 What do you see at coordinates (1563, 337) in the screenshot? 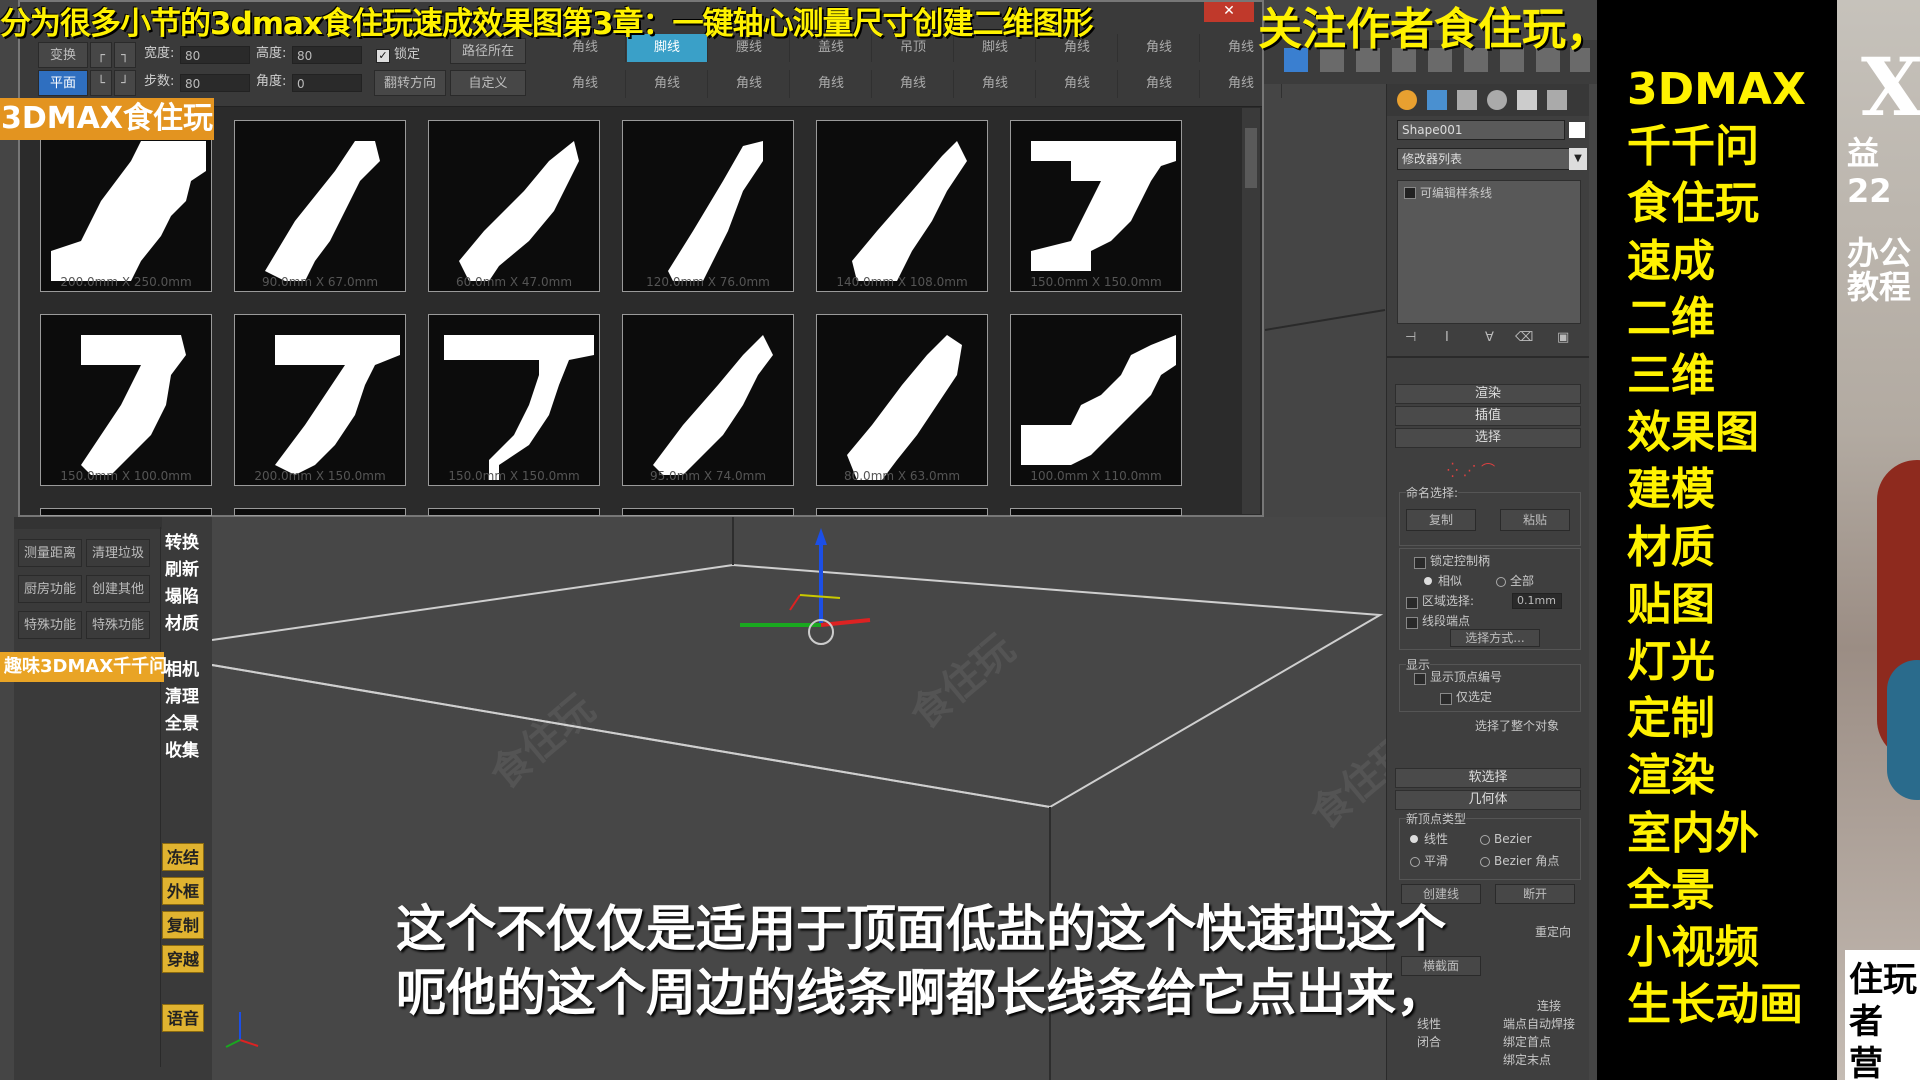
I see `configure-icon: ▣` at bounding box center [1563, 337].